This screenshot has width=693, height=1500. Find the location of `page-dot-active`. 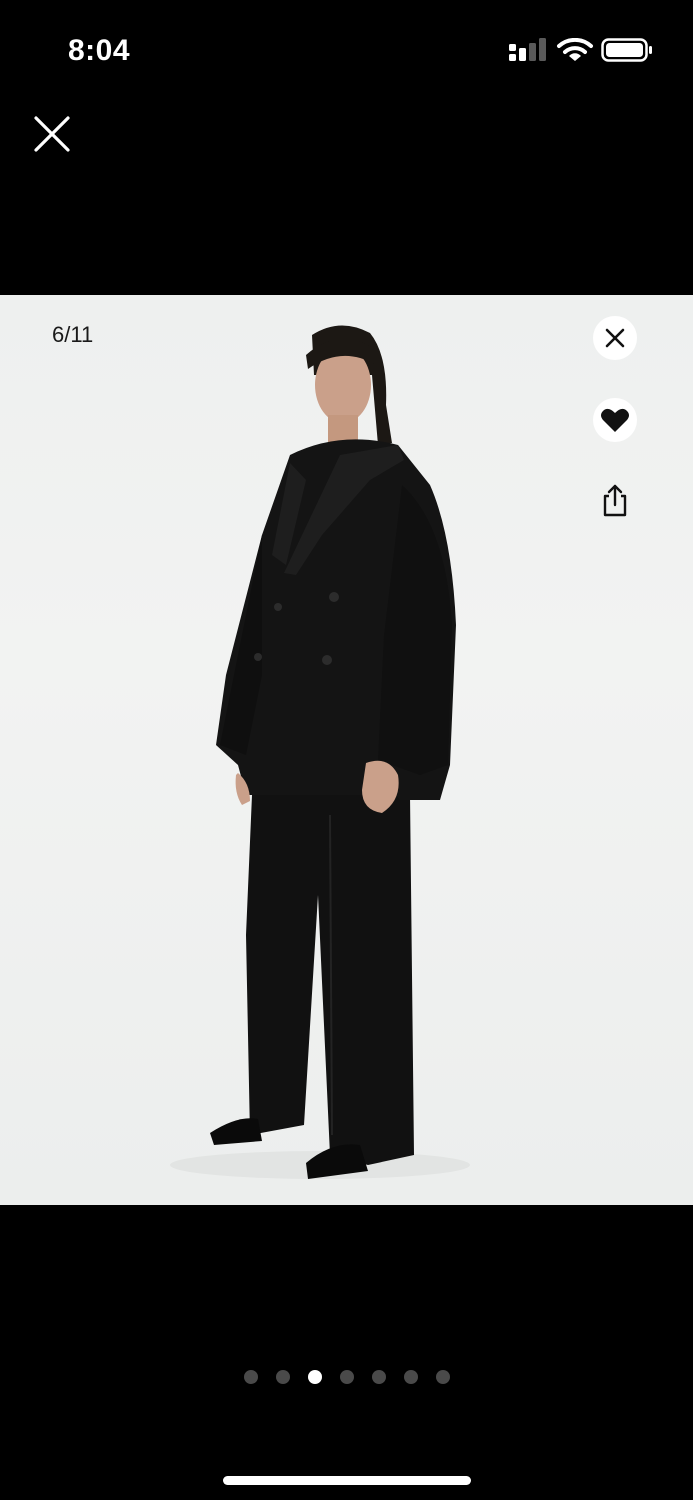

page-dot-active is located at coordinates (314, 1377).